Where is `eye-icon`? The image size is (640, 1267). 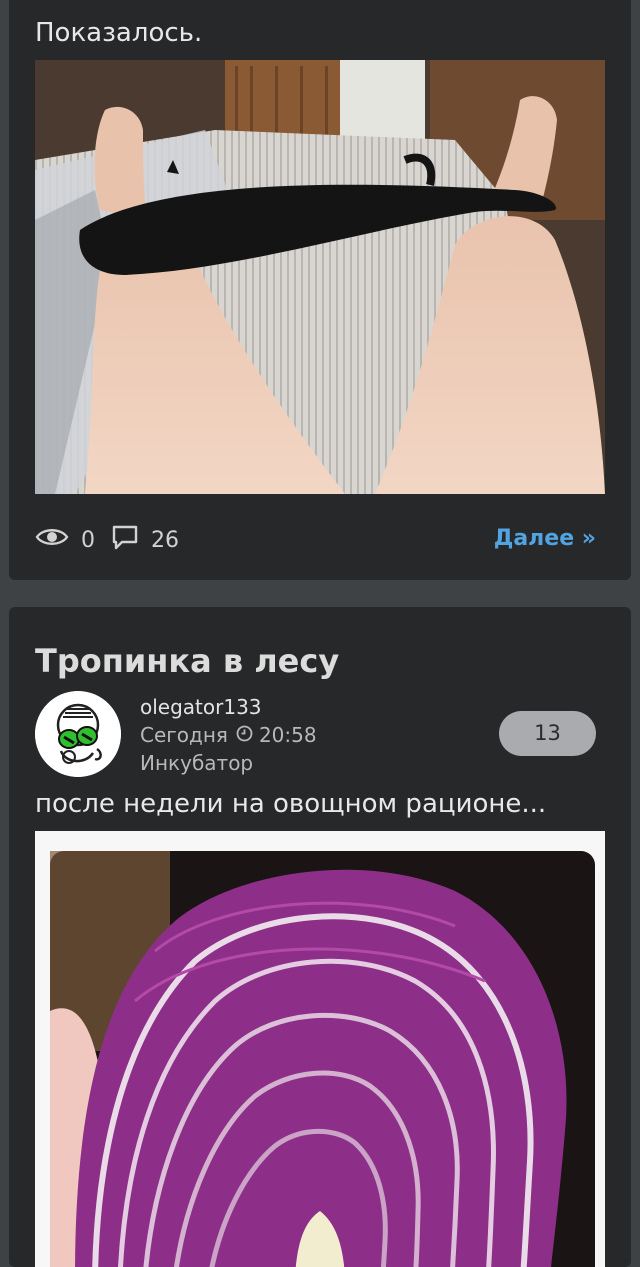
eye-icon is located at coordinates (52, 540).